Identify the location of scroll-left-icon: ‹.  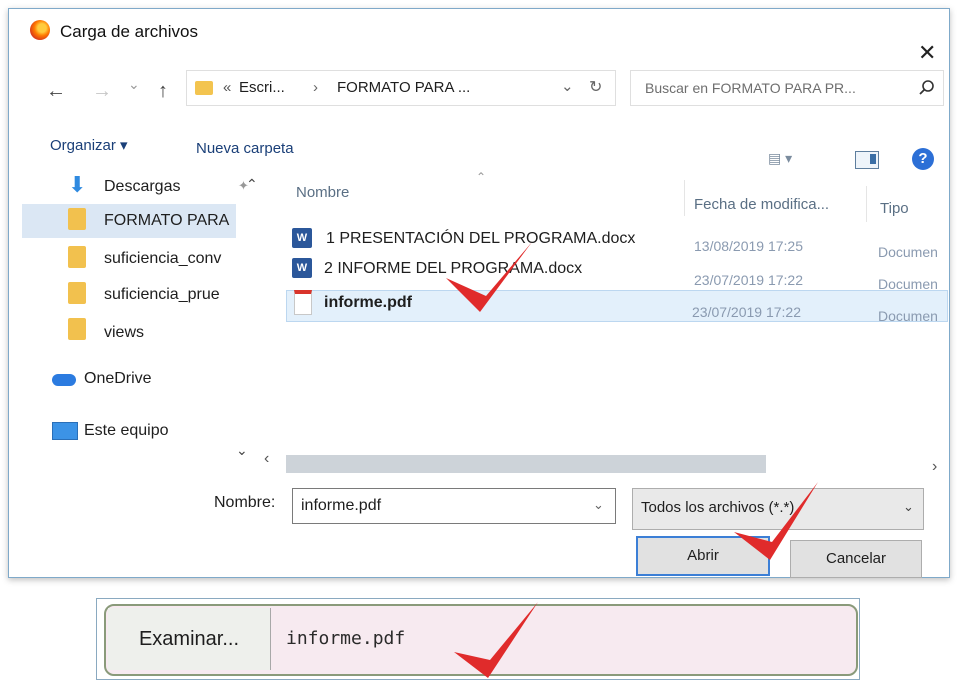
(266, 459).